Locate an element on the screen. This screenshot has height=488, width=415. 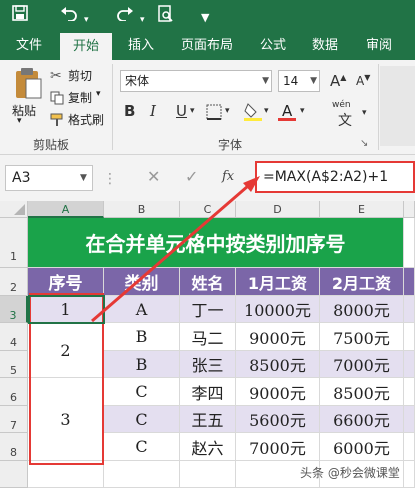
category-cell: A is located at coordinates (142, 309).